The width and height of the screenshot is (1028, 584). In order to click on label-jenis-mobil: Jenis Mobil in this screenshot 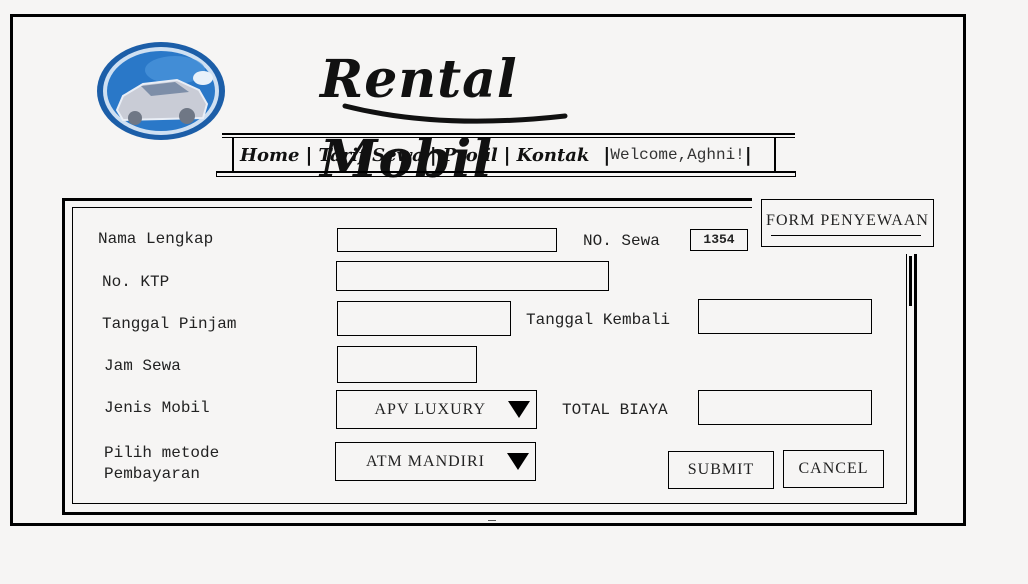, I will do `click(157, 408)`.